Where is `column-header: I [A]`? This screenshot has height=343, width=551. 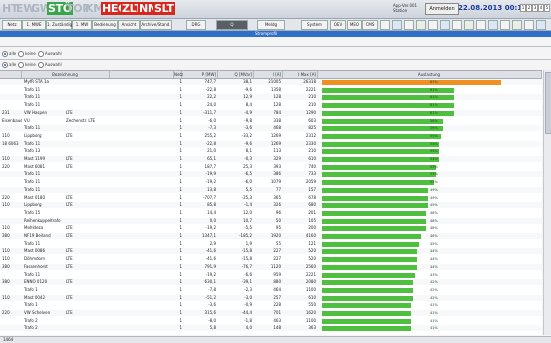
column-header: I [A] is located at coordinates (268, 74).